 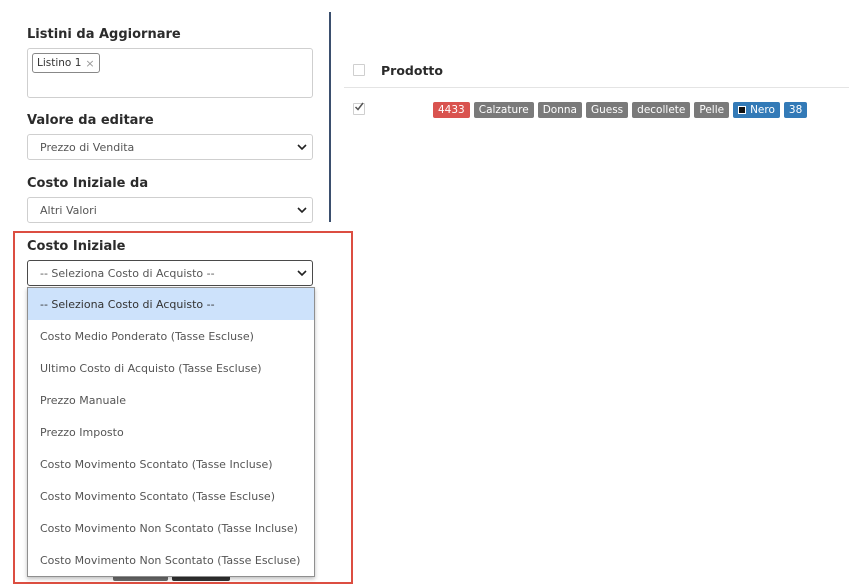 I want to click on option-item: Prezzo Imposto, so click(x=171, y=432).